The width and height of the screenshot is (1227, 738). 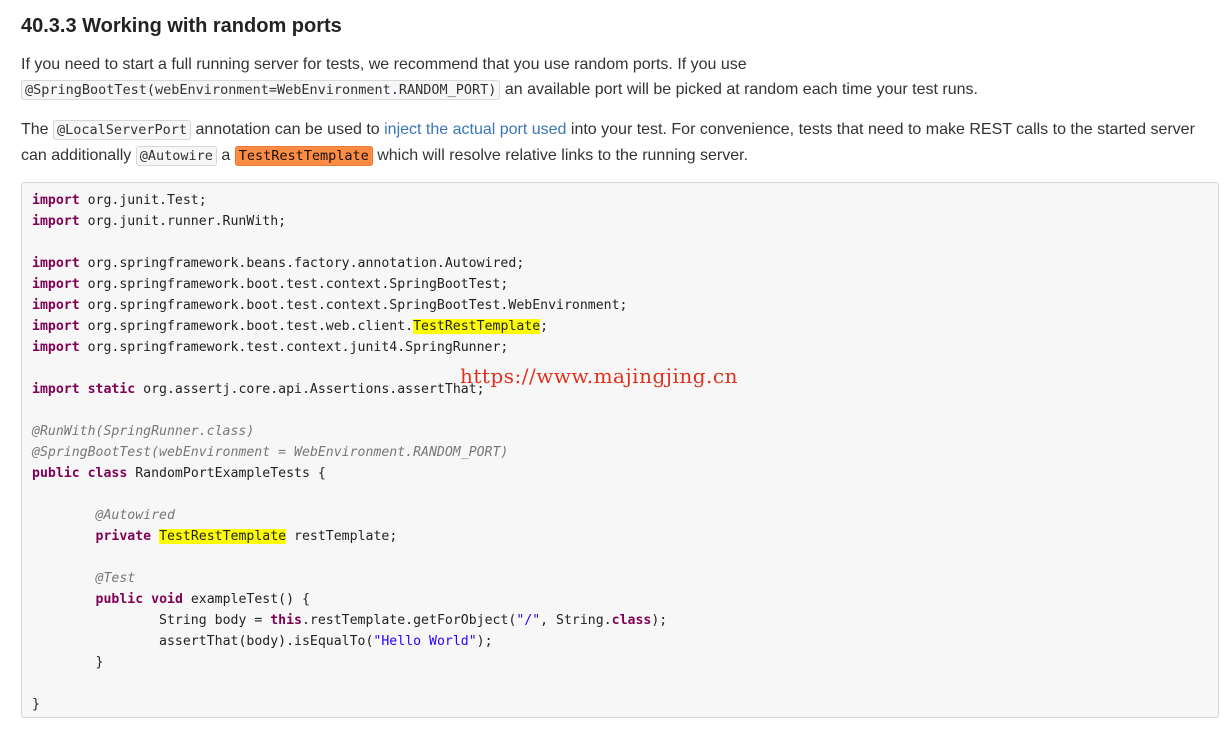 I want to click on paragraph-text: a, so click(x=225, y=155).